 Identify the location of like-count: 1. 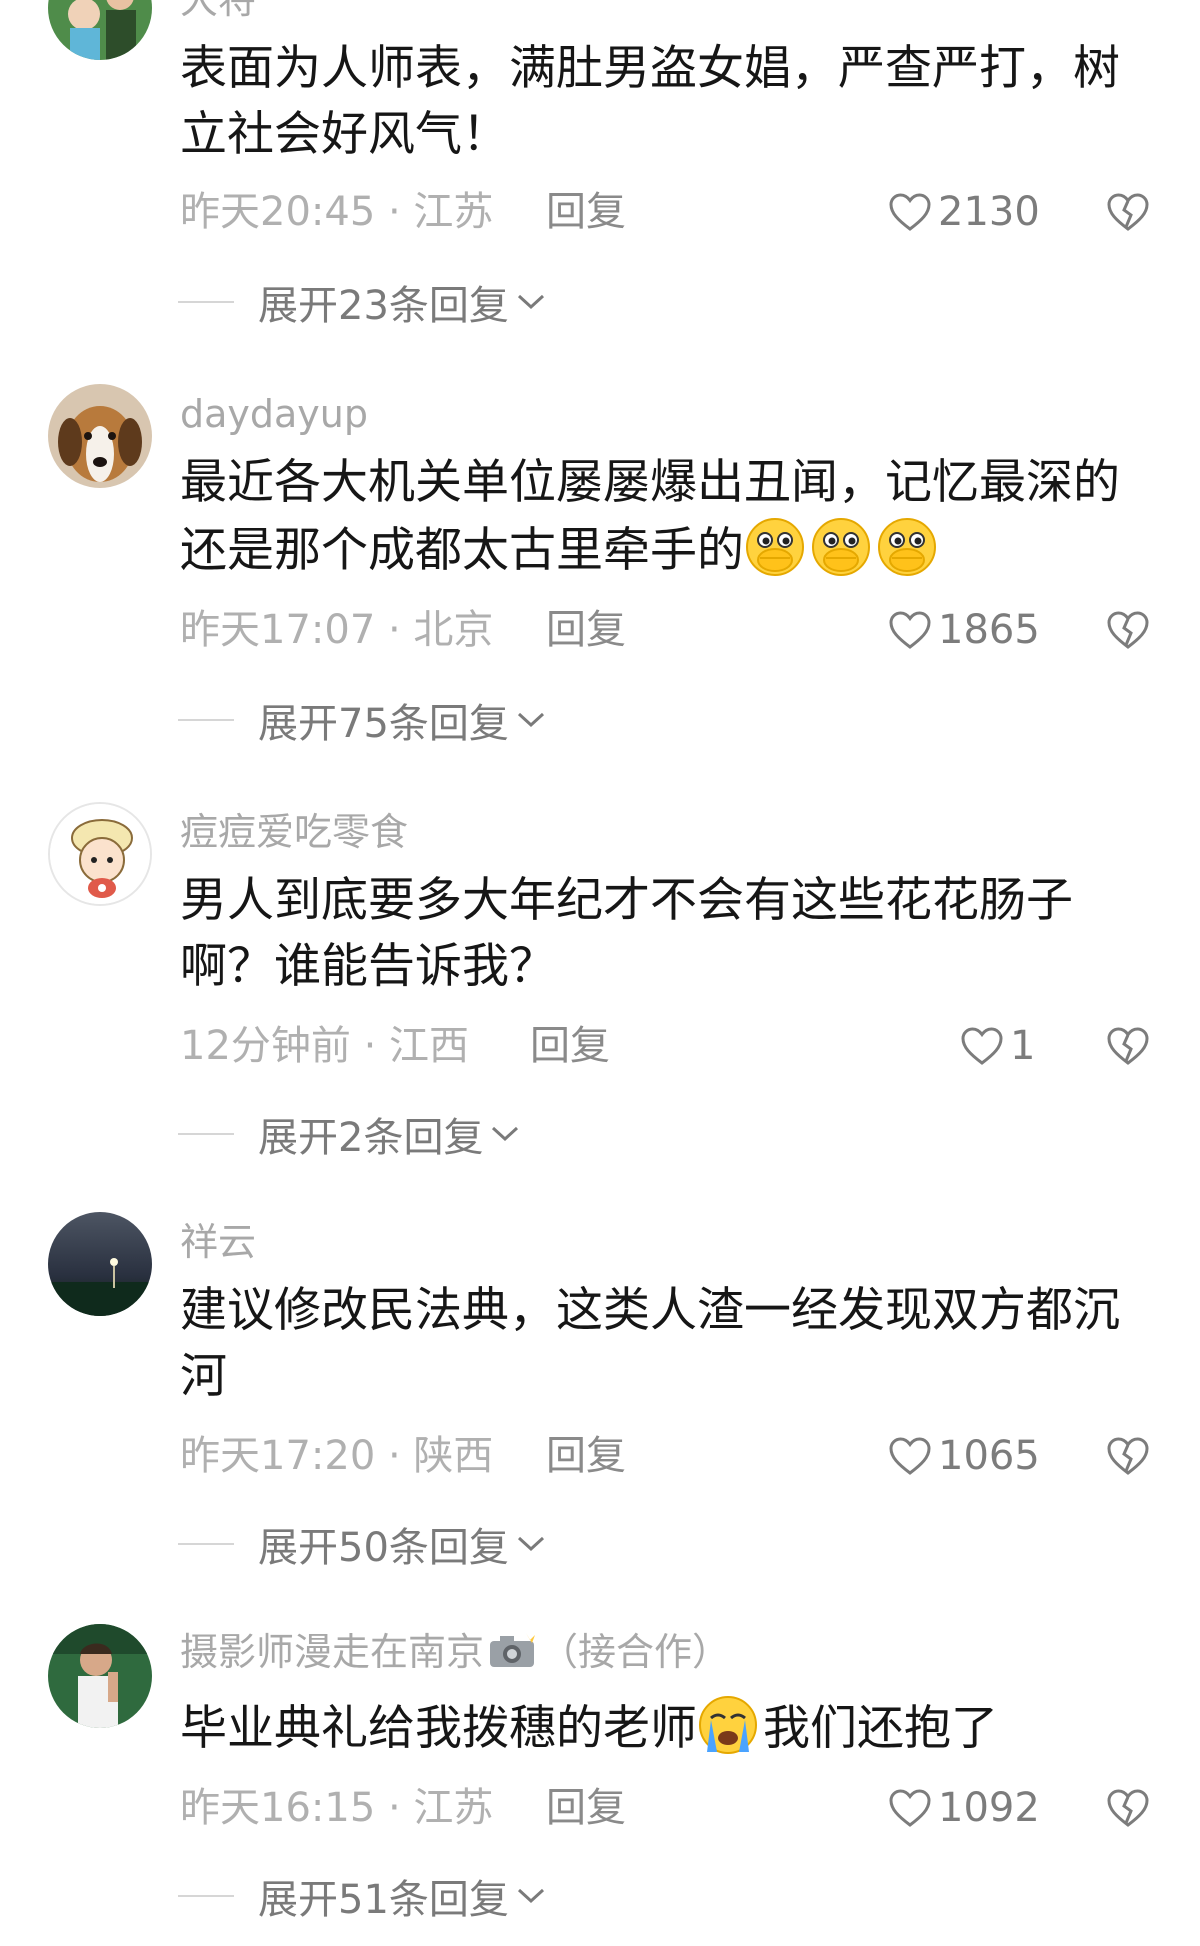
(1023, 1046).